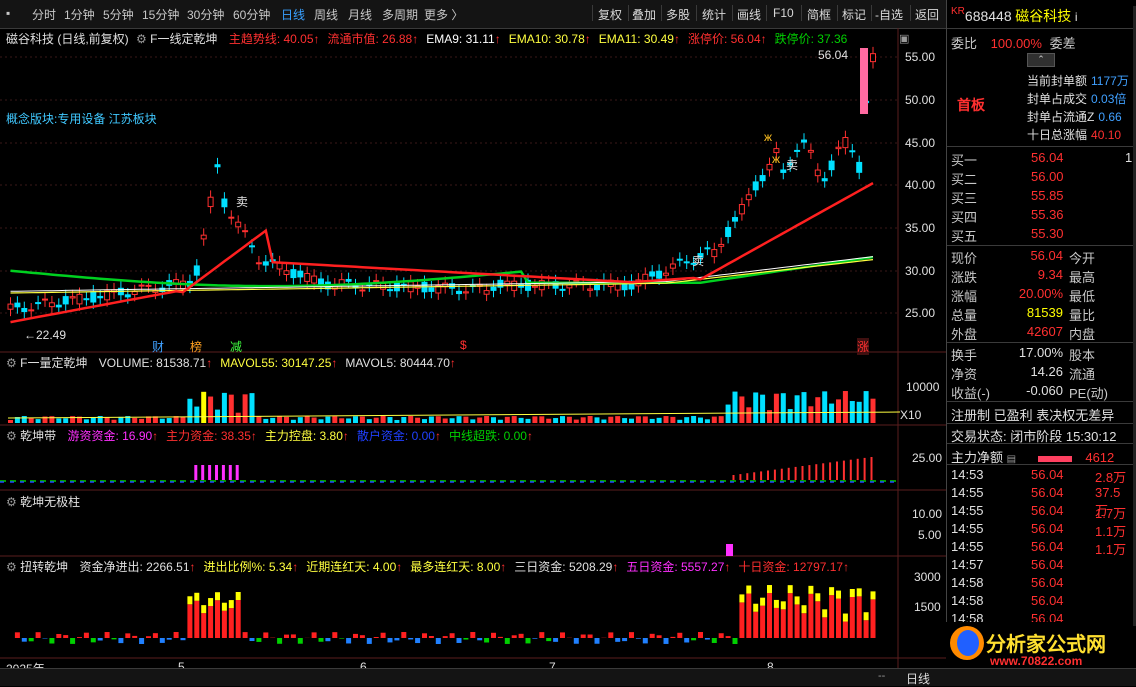 The height and width of the screenshot is (687, 1136). What do you see at coordinates (644, 14) in the screenshot?
I see `overlay-button: 叠加` at bounding box center [644, 14].